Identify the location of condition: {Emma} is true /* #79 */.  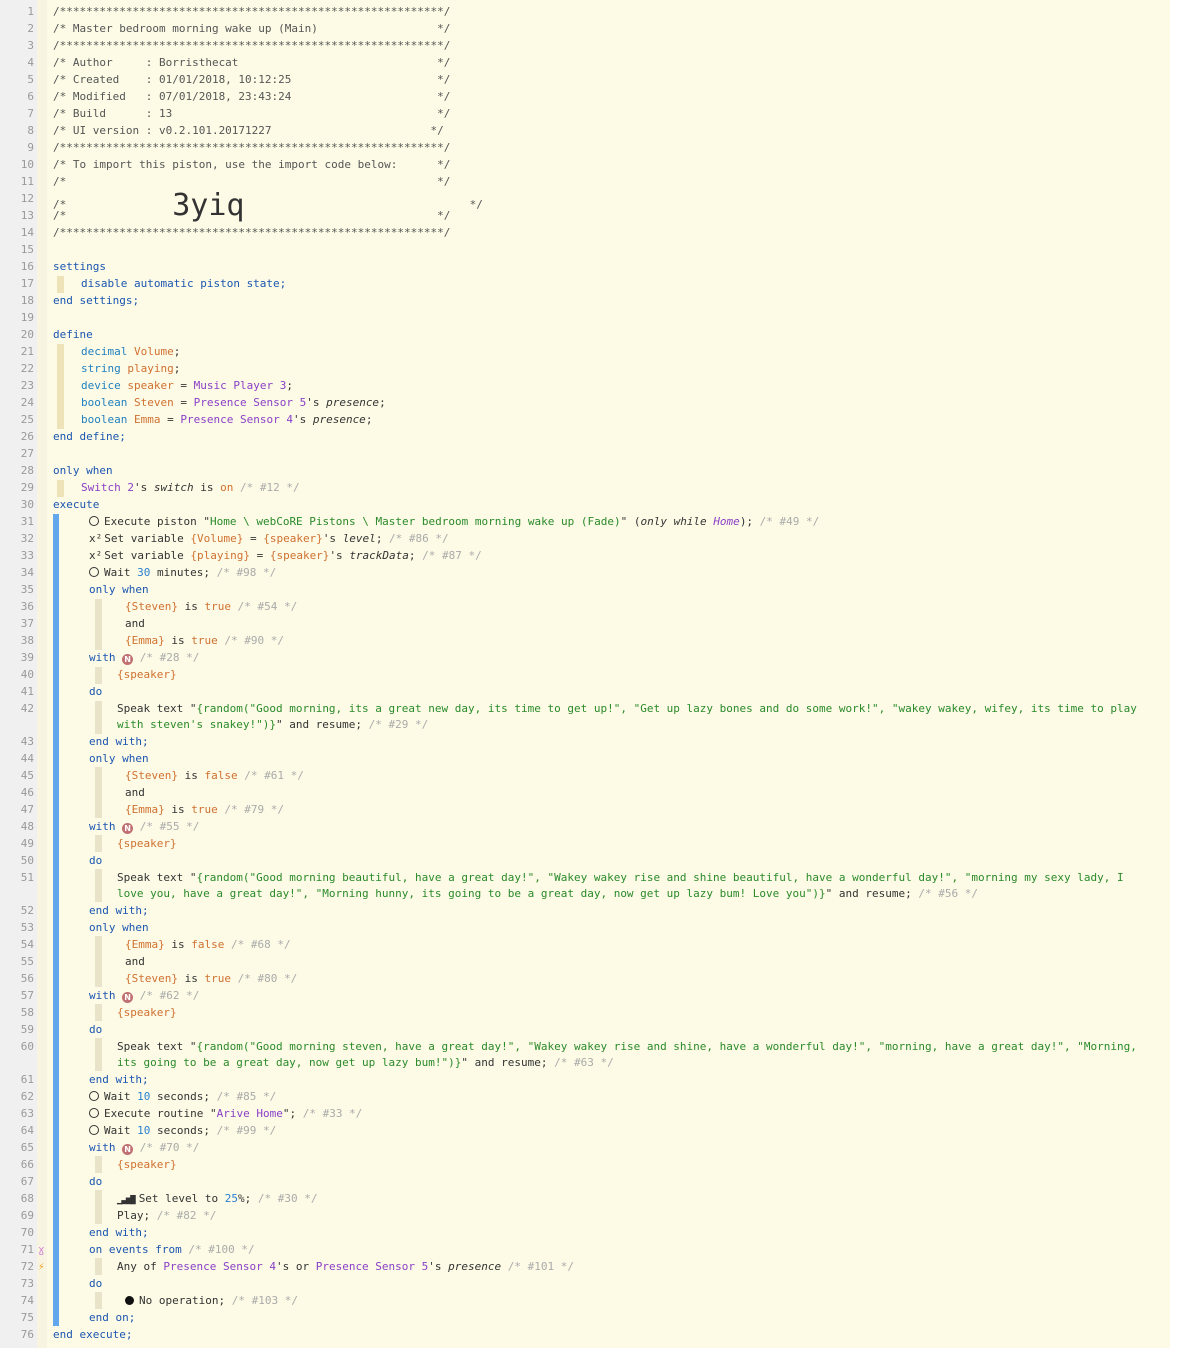
(651, 810).